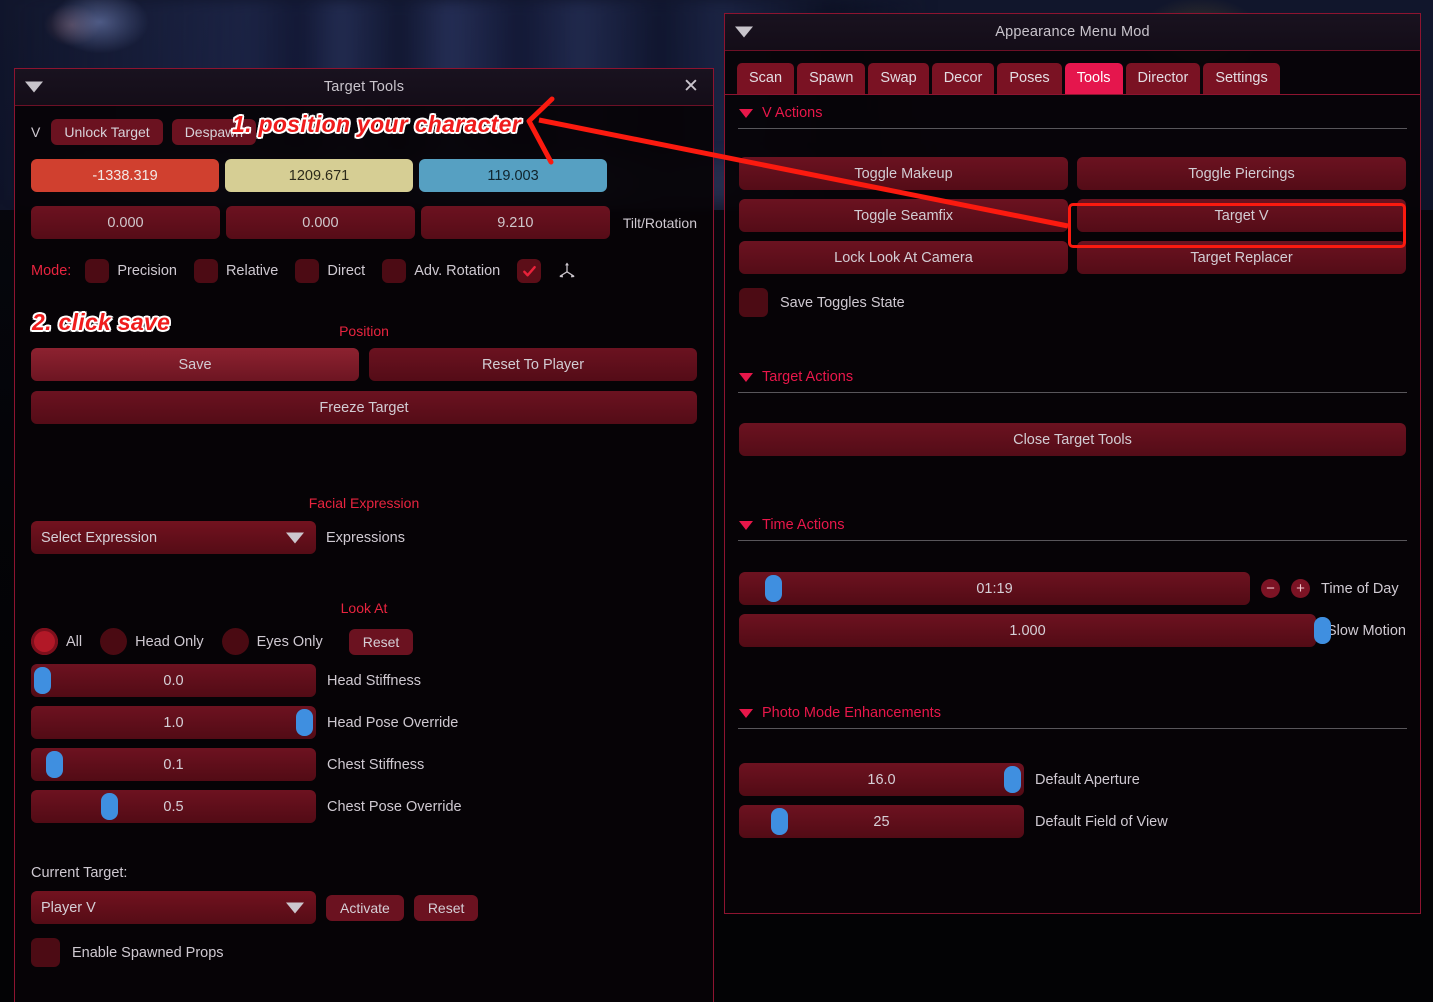  What do you see at coordinates (881, 779) in the screenshot?
I see `slider-default-aperture: 16.0` at bounding box center [881, 779].